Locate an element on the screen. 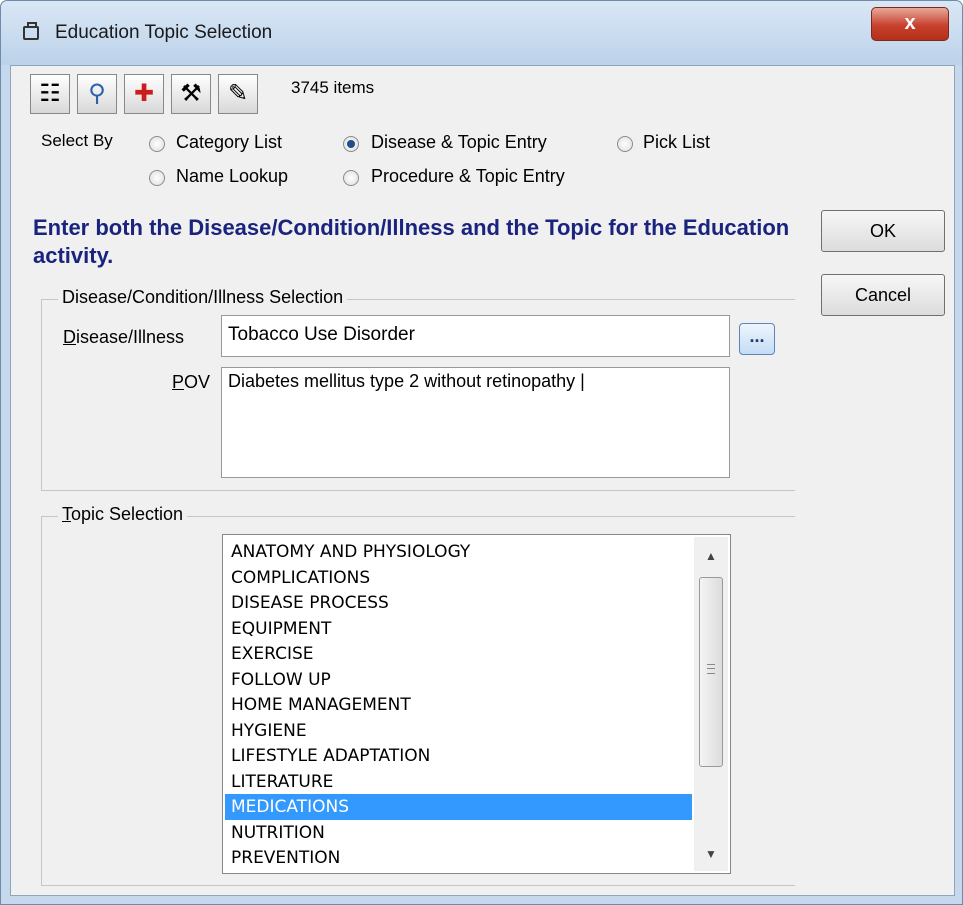 Image resolution: width=963 pixels, height=905 pixels. add-icon: ✚ is located at coordinates (144, 94).